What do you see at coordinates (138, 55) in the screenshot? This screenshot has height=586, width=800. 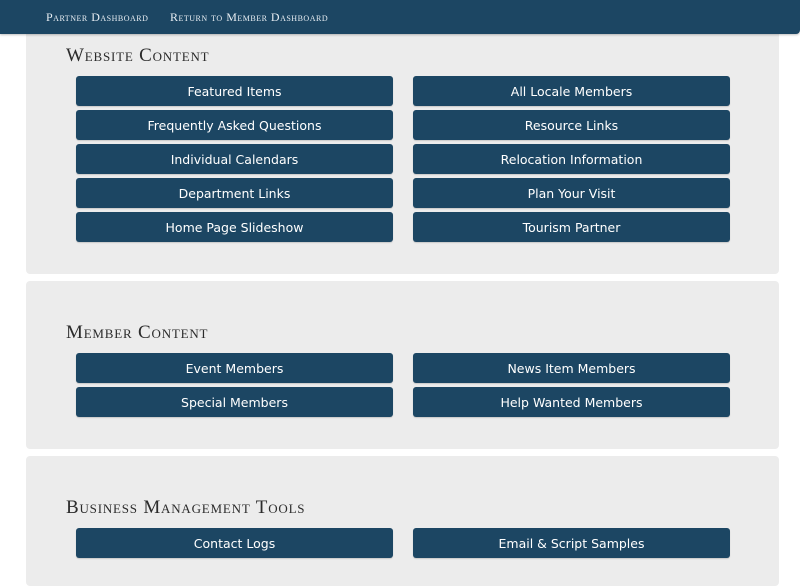 I see `section-title-website-content: Website Content` at bounding box center [138, 55].